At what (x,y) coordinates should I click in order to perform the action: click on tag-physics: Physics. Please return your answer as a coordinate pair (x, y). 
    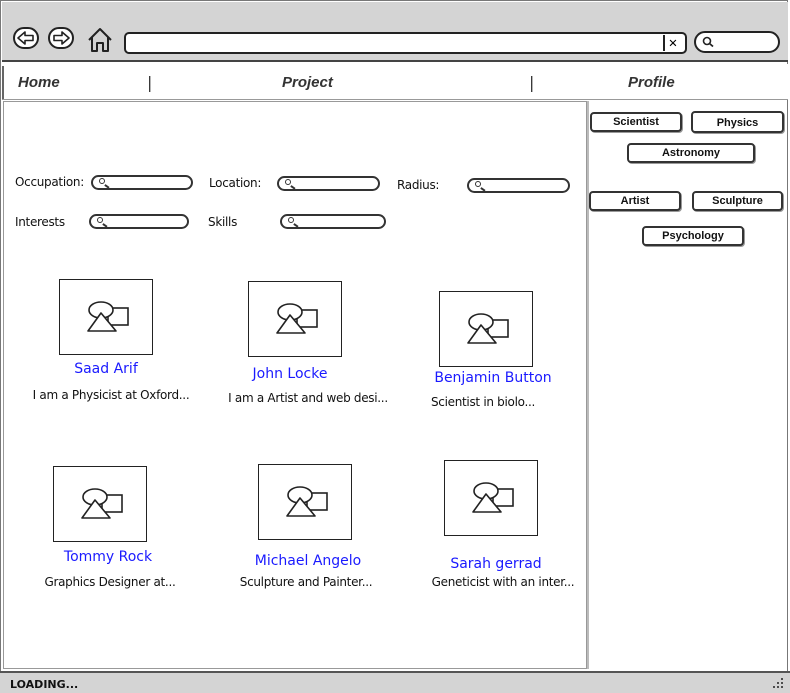
    Looking at the image, I should click on (737, 122).